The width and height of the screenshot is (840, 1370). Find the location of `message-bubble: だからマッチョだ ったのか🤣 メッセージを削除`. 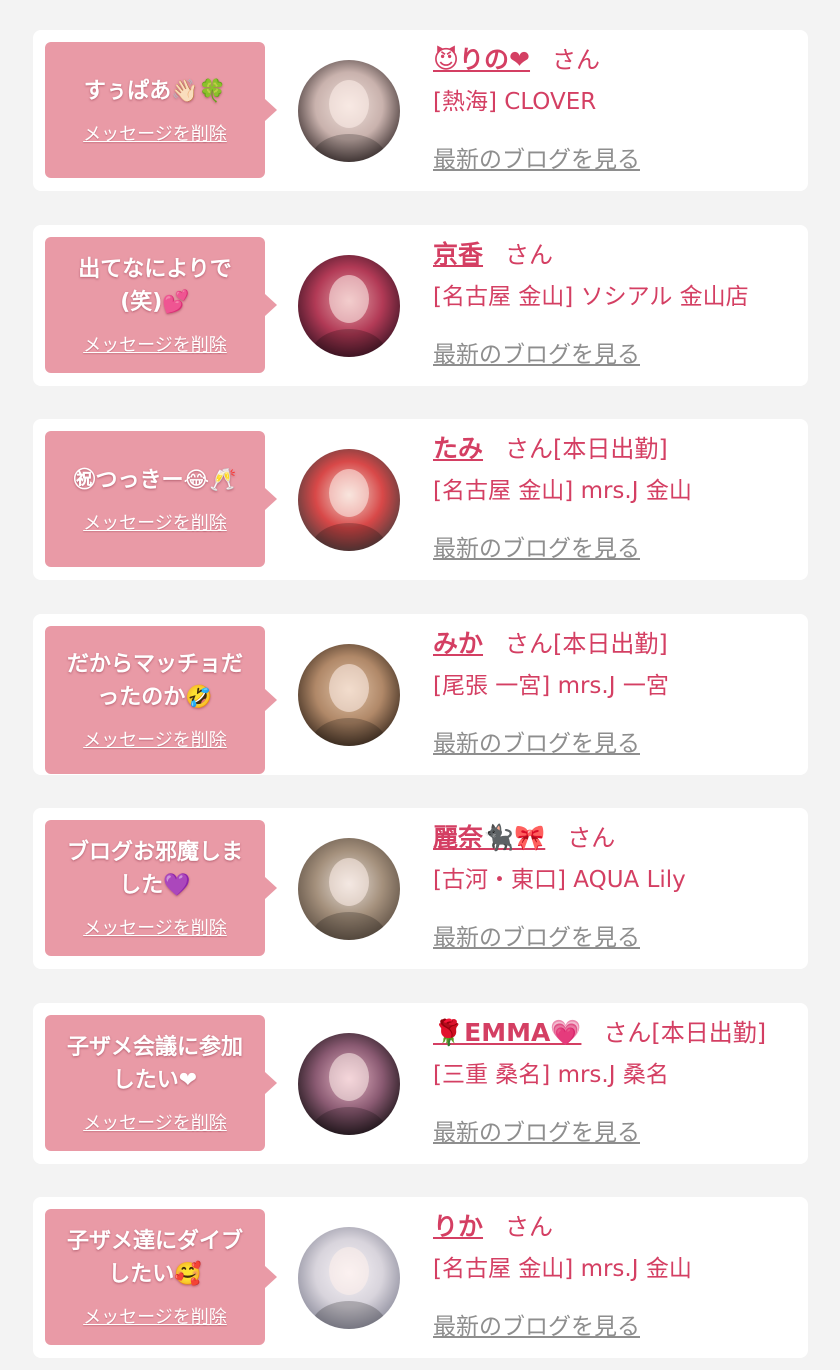

message-bubble: だからマッチョだ ったのか🤣 メッセージを削除 is located at coordinates (161, 700).